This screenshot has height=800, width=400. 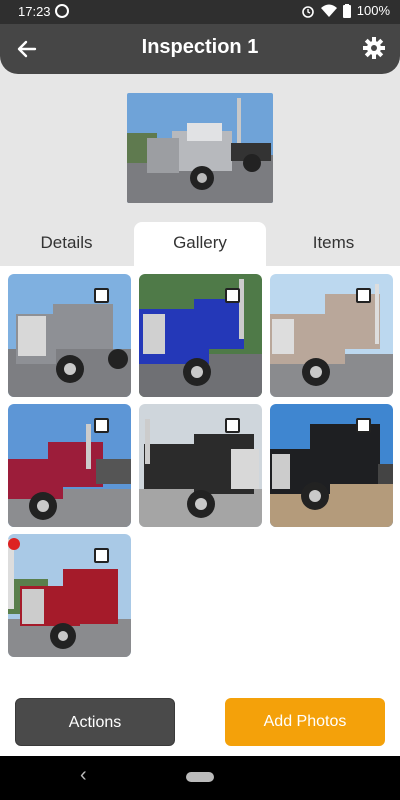 What do you see at coordinates (200, 723) in the screenshot?
I see `action-bar: Actions Add Photos` at bounding box center [200, 723].